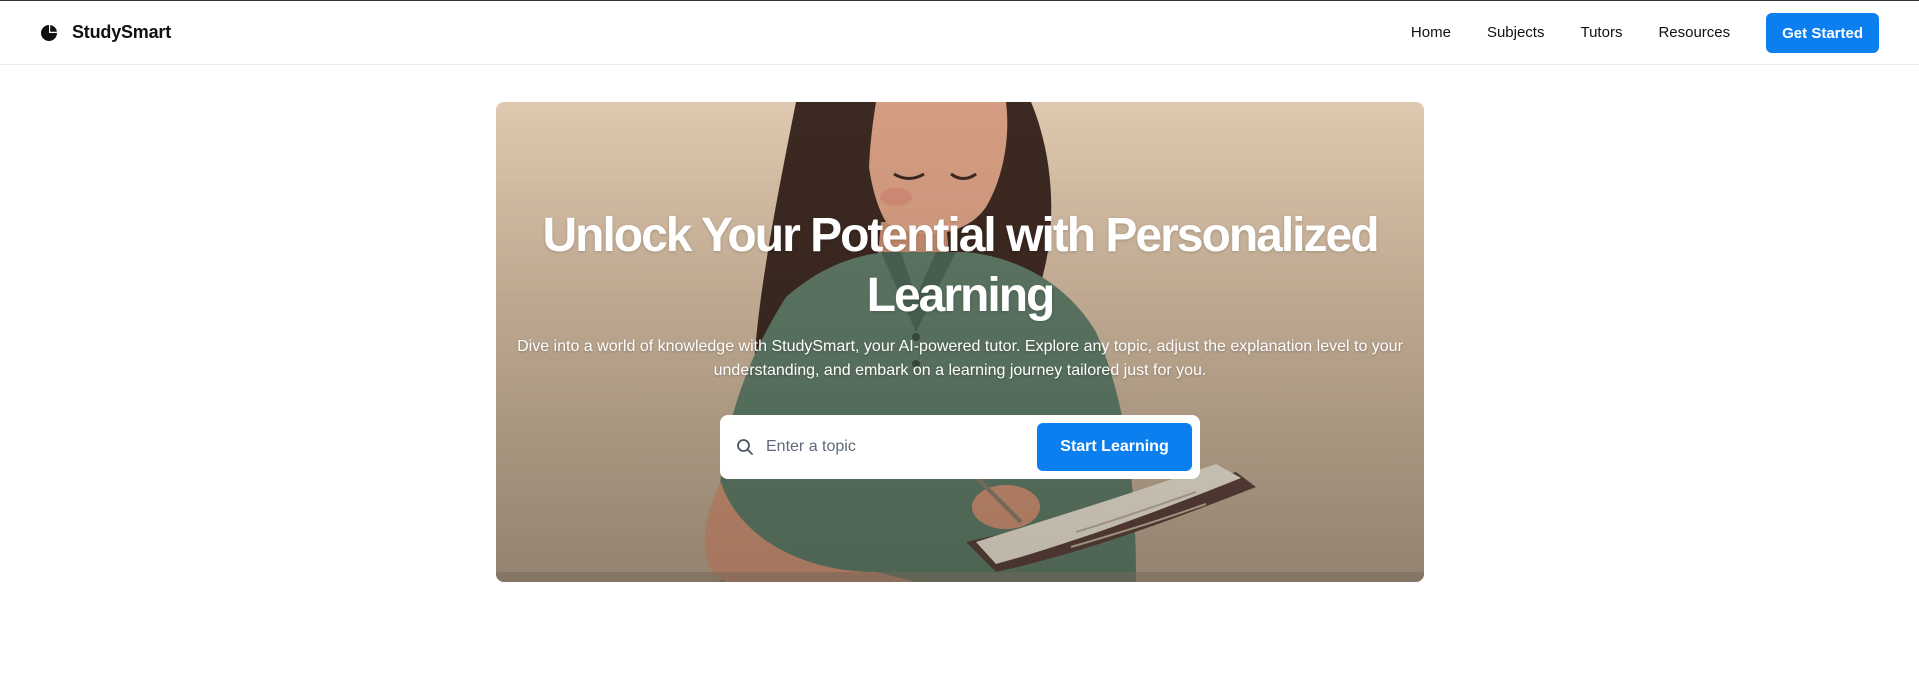 Image resolution: width=1919 pixels, height=673 pixels. I want to click on nav-link-subjects: Subjects, so click(1516, 33).